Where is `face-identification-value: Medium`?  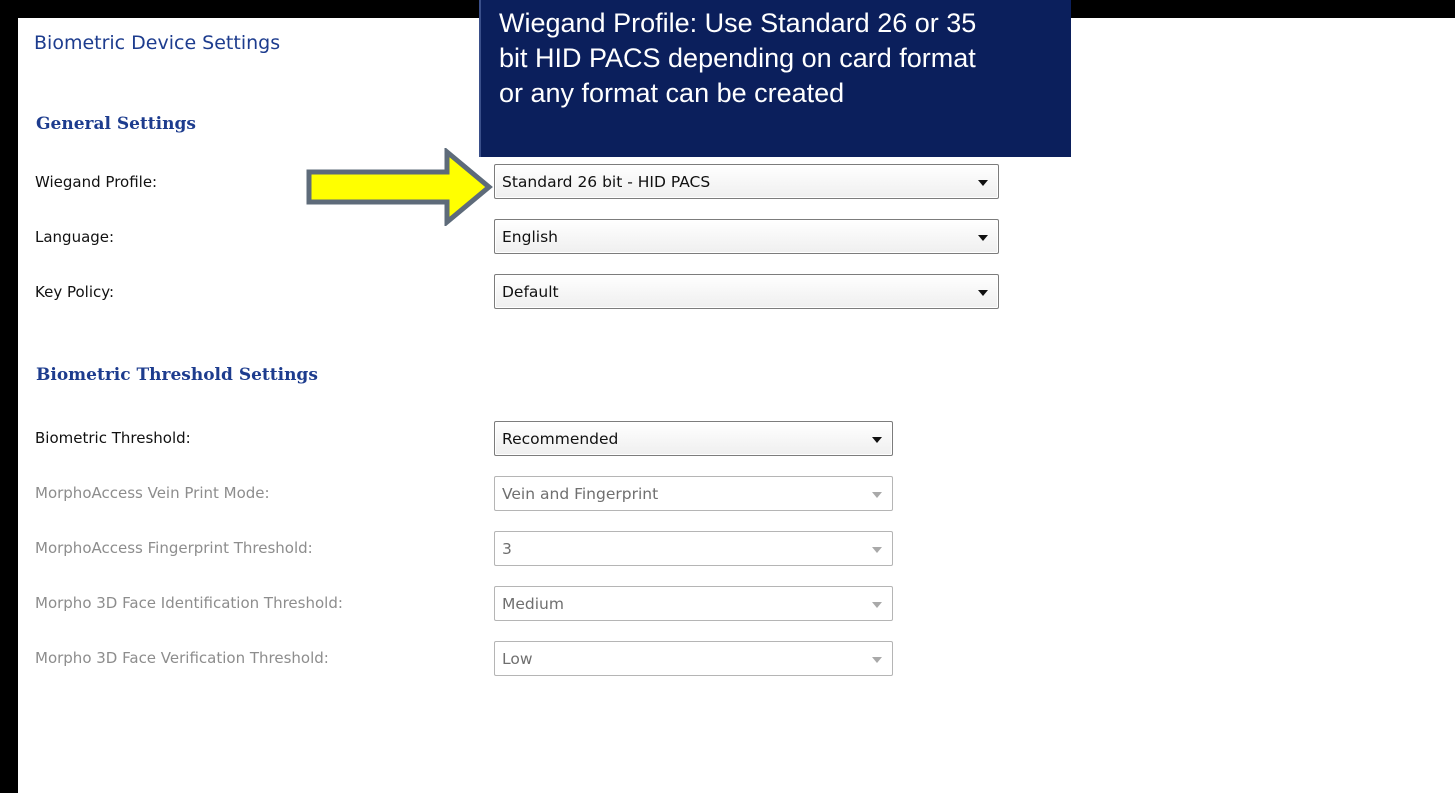 face-identification-value: Medium is located at coordinates (533, 604).